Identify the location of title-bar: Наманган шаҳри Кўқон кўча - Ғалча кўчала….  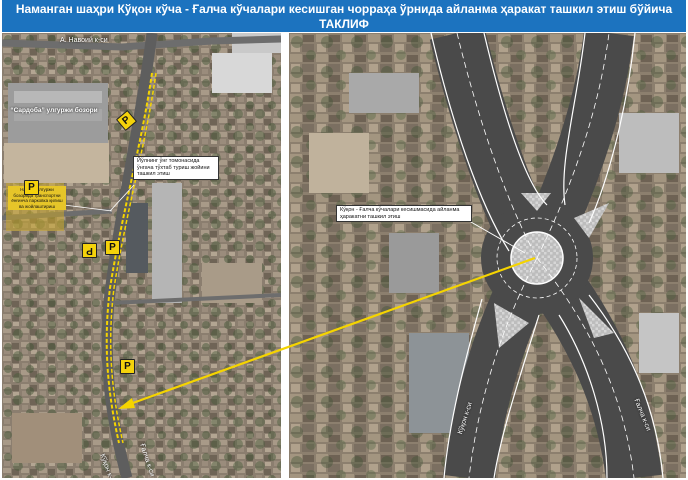
(344, 16).